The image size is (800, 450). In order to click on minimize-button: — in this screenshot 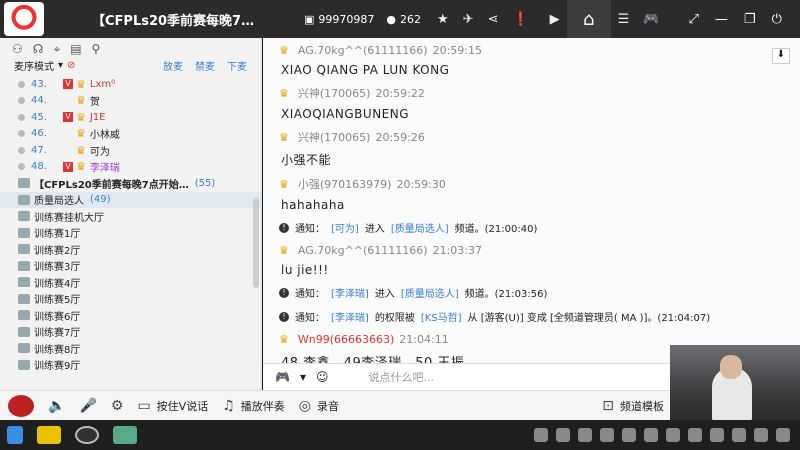, I will do `click(721, 19)`.